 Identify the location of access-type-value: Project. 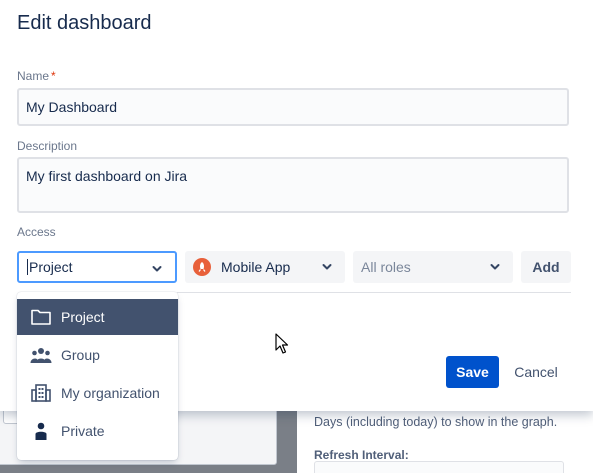
(51, 267).